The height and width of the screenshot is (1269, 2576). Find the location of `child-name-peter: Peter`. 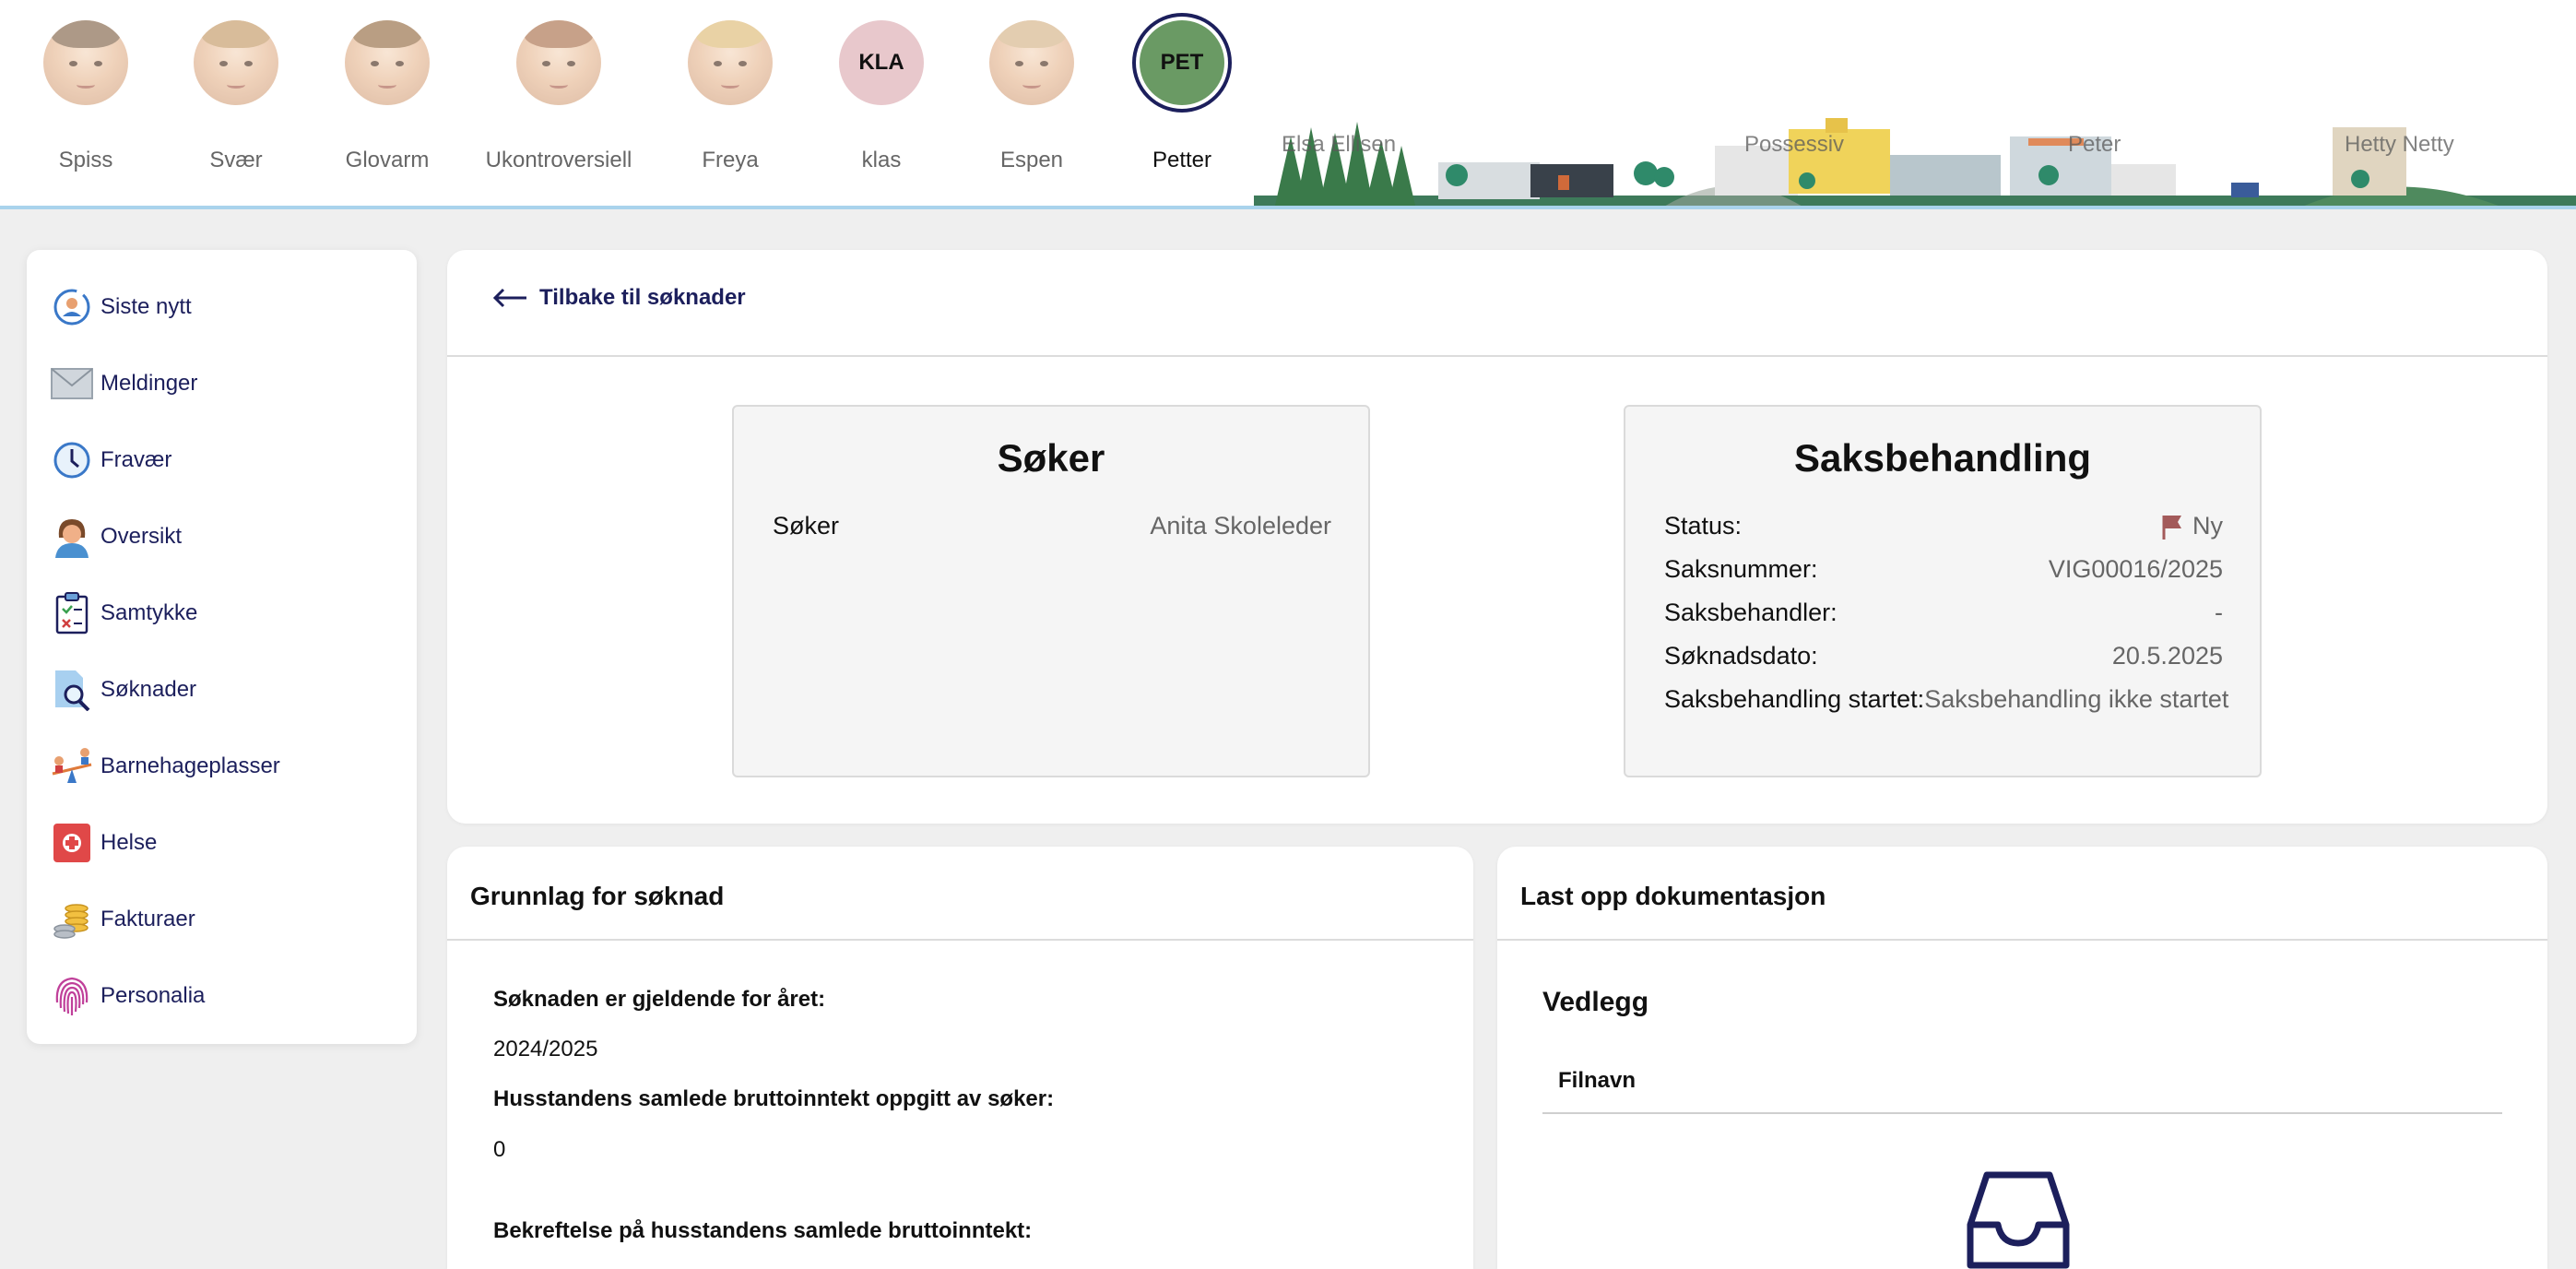

child-name-peter: Peter is located at coordinates (2094, 145).